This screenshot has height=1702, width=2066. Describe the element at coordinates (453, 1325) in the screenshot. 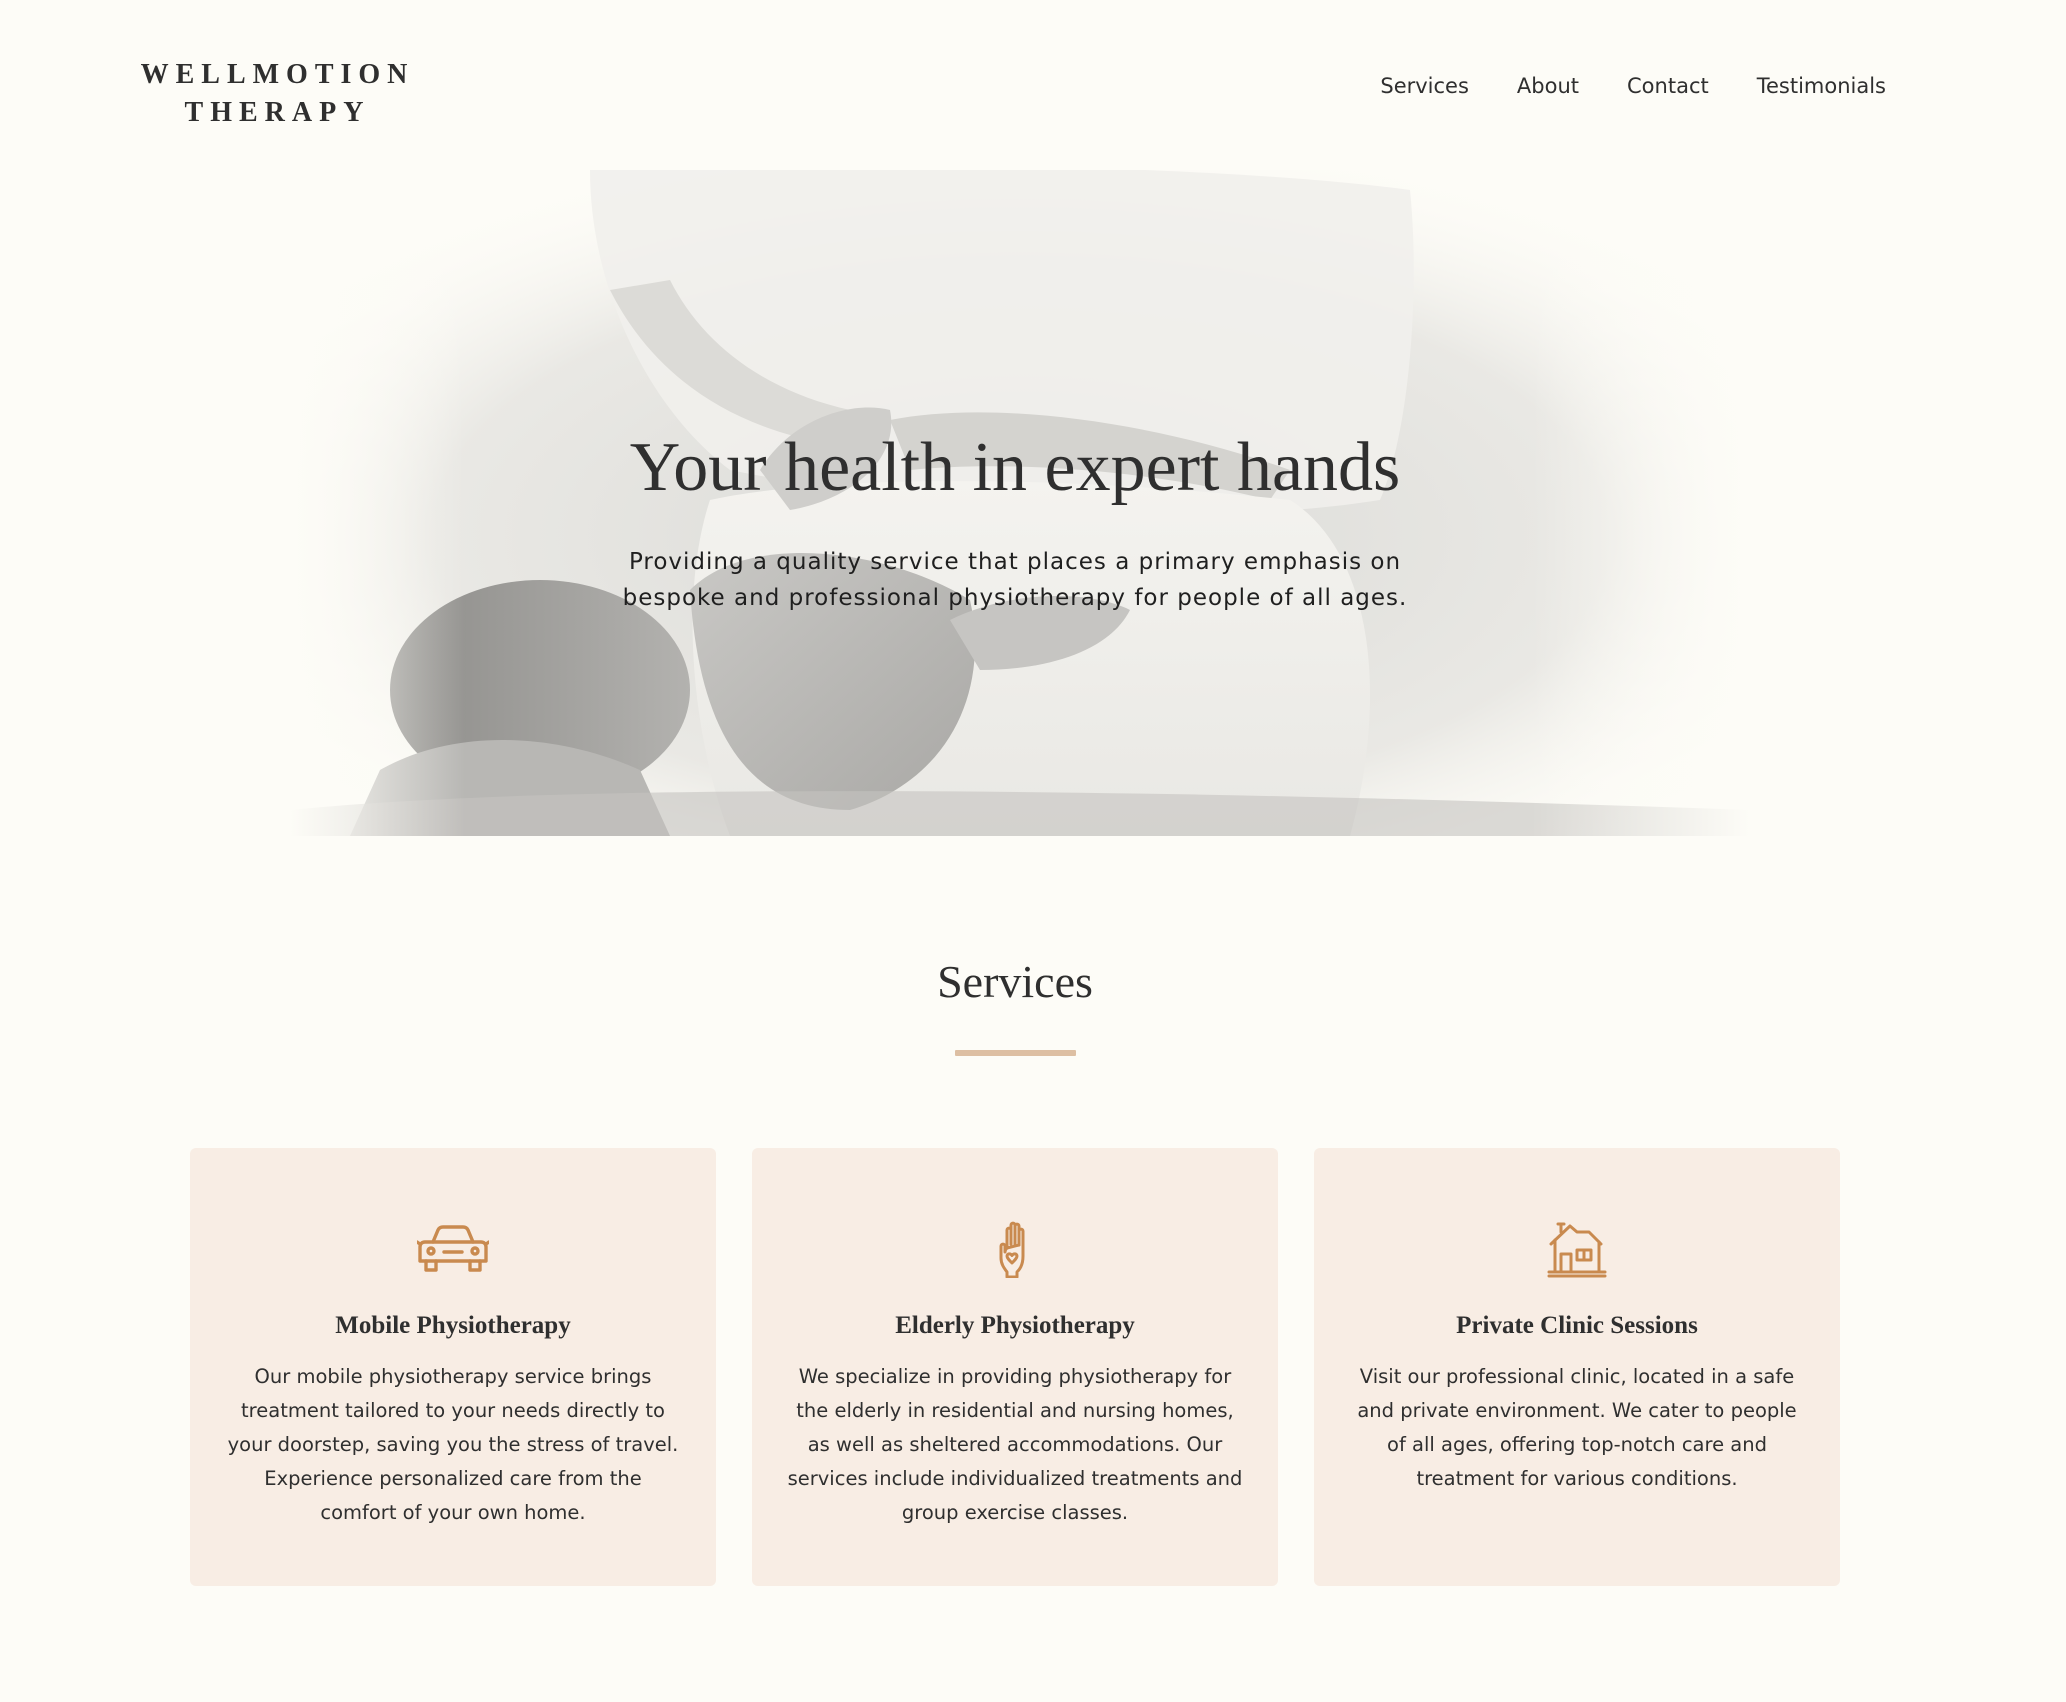

I see `service-card-title: Mobile Physiotherapy` at that location.